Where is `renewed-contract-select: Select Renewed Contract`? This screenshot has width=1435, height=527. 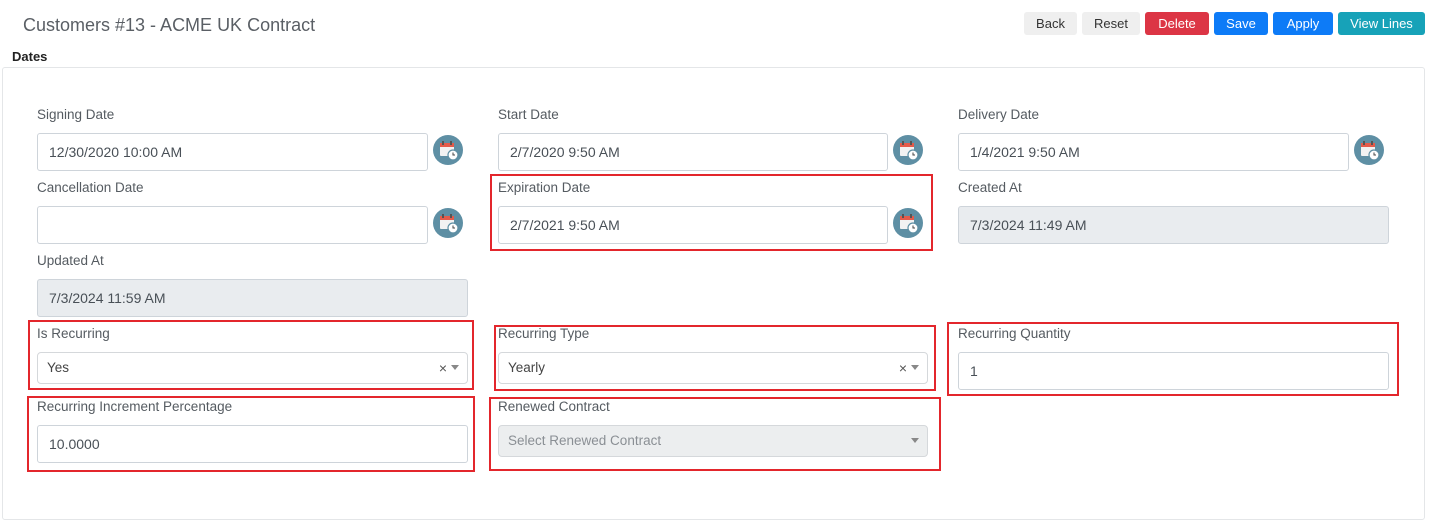 renewed-contract-select: Select Renewed Contract is located at coordinates (713, 441).